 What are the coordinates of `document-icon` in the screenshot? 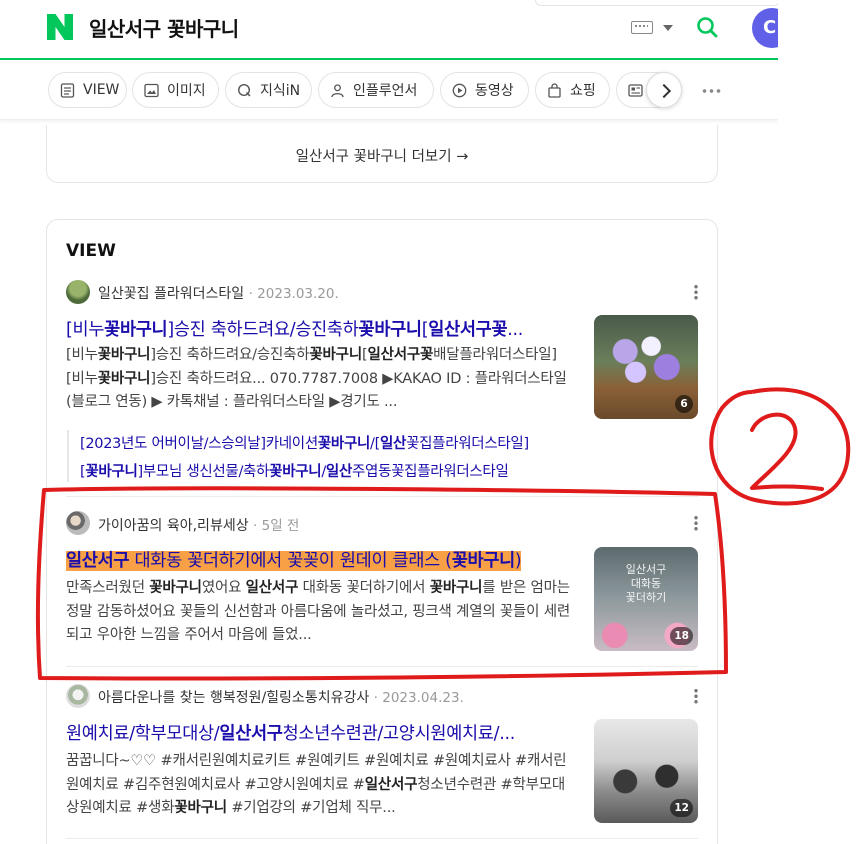 It's located at (67, 90).